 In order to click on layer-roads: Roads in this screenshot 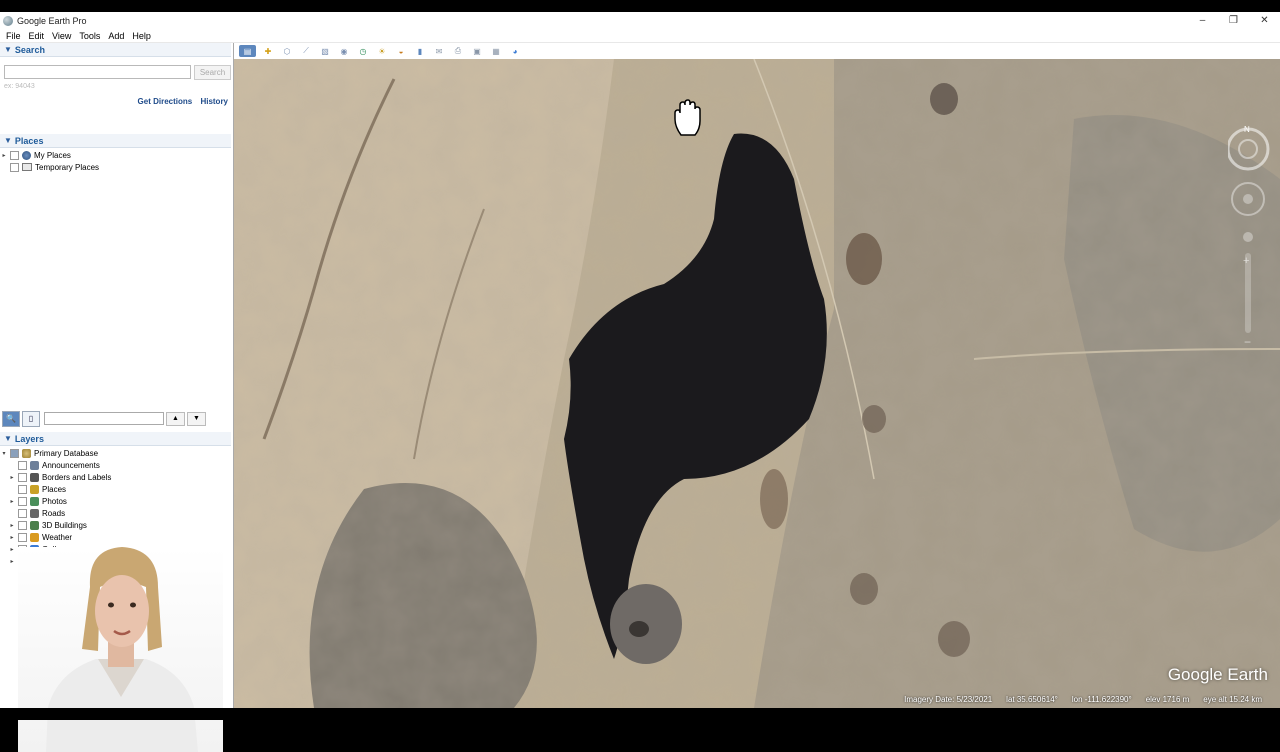, I will do `click(55, 513)`.